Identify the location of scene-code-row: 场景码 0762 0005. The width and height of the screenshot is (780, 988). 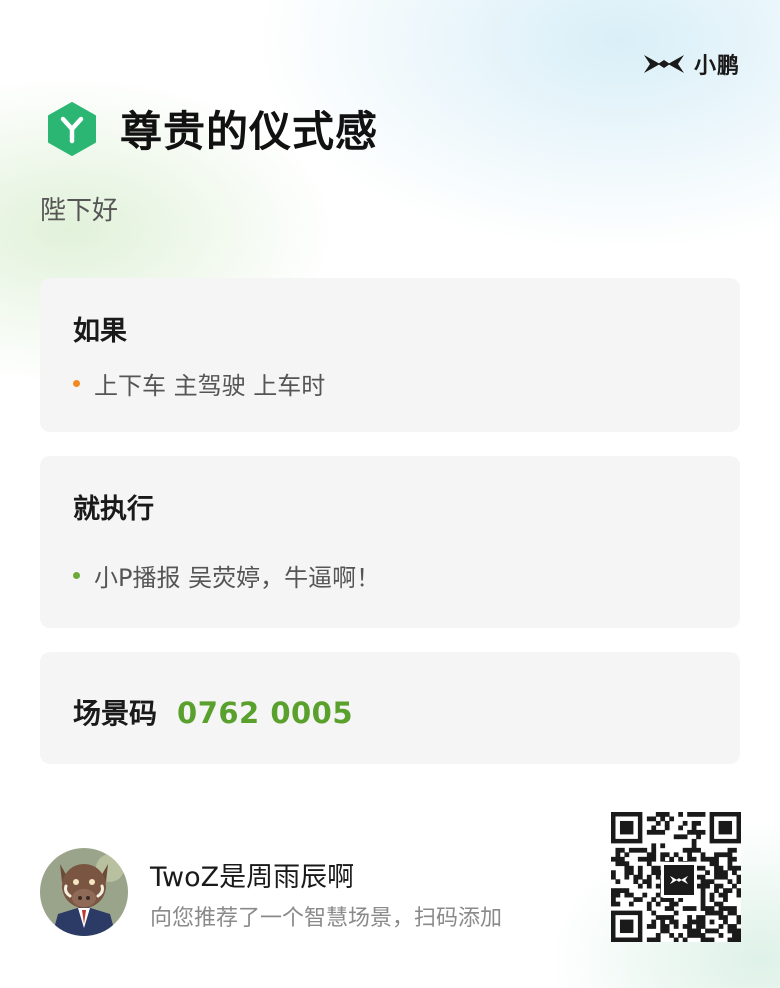
(213, 712).